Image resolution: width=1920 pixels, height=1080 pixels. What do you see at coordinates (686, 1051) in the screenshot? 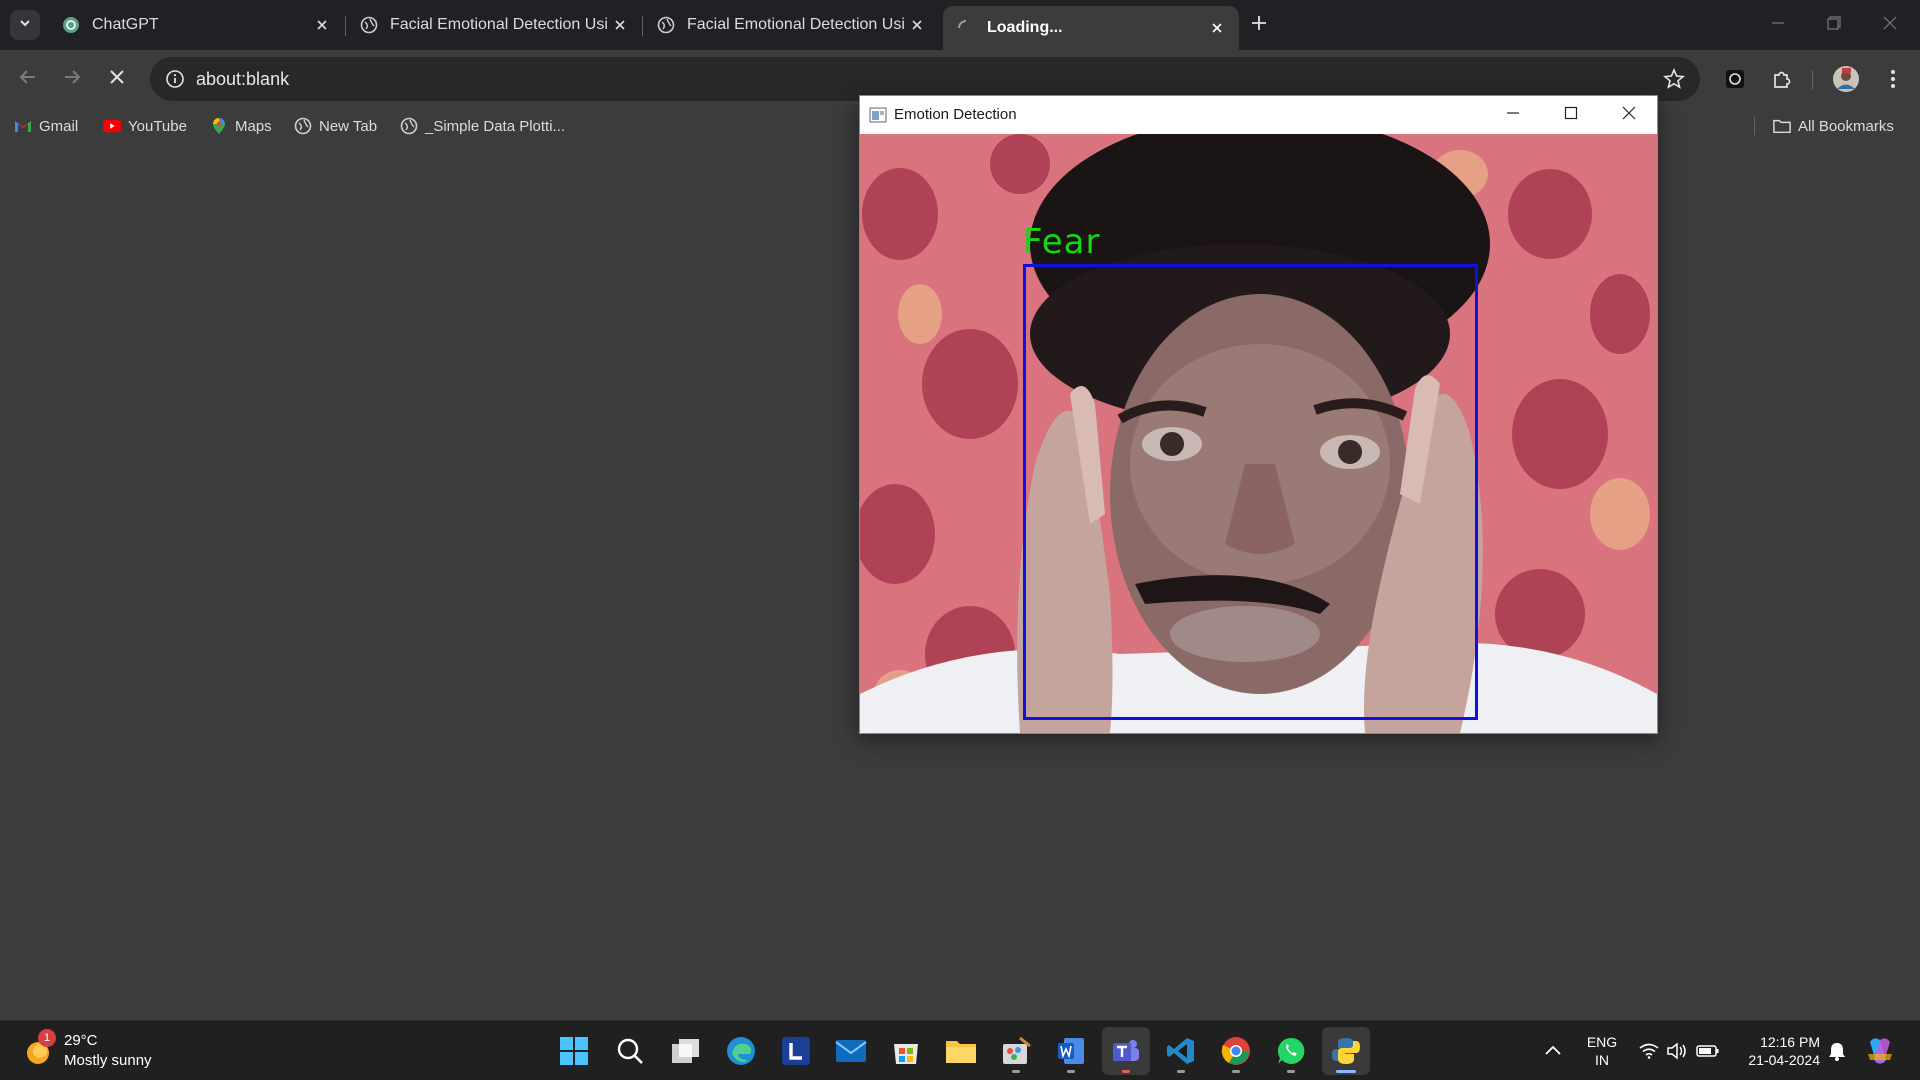
I see `task-view-icon` at bounding box center [686, 1051].